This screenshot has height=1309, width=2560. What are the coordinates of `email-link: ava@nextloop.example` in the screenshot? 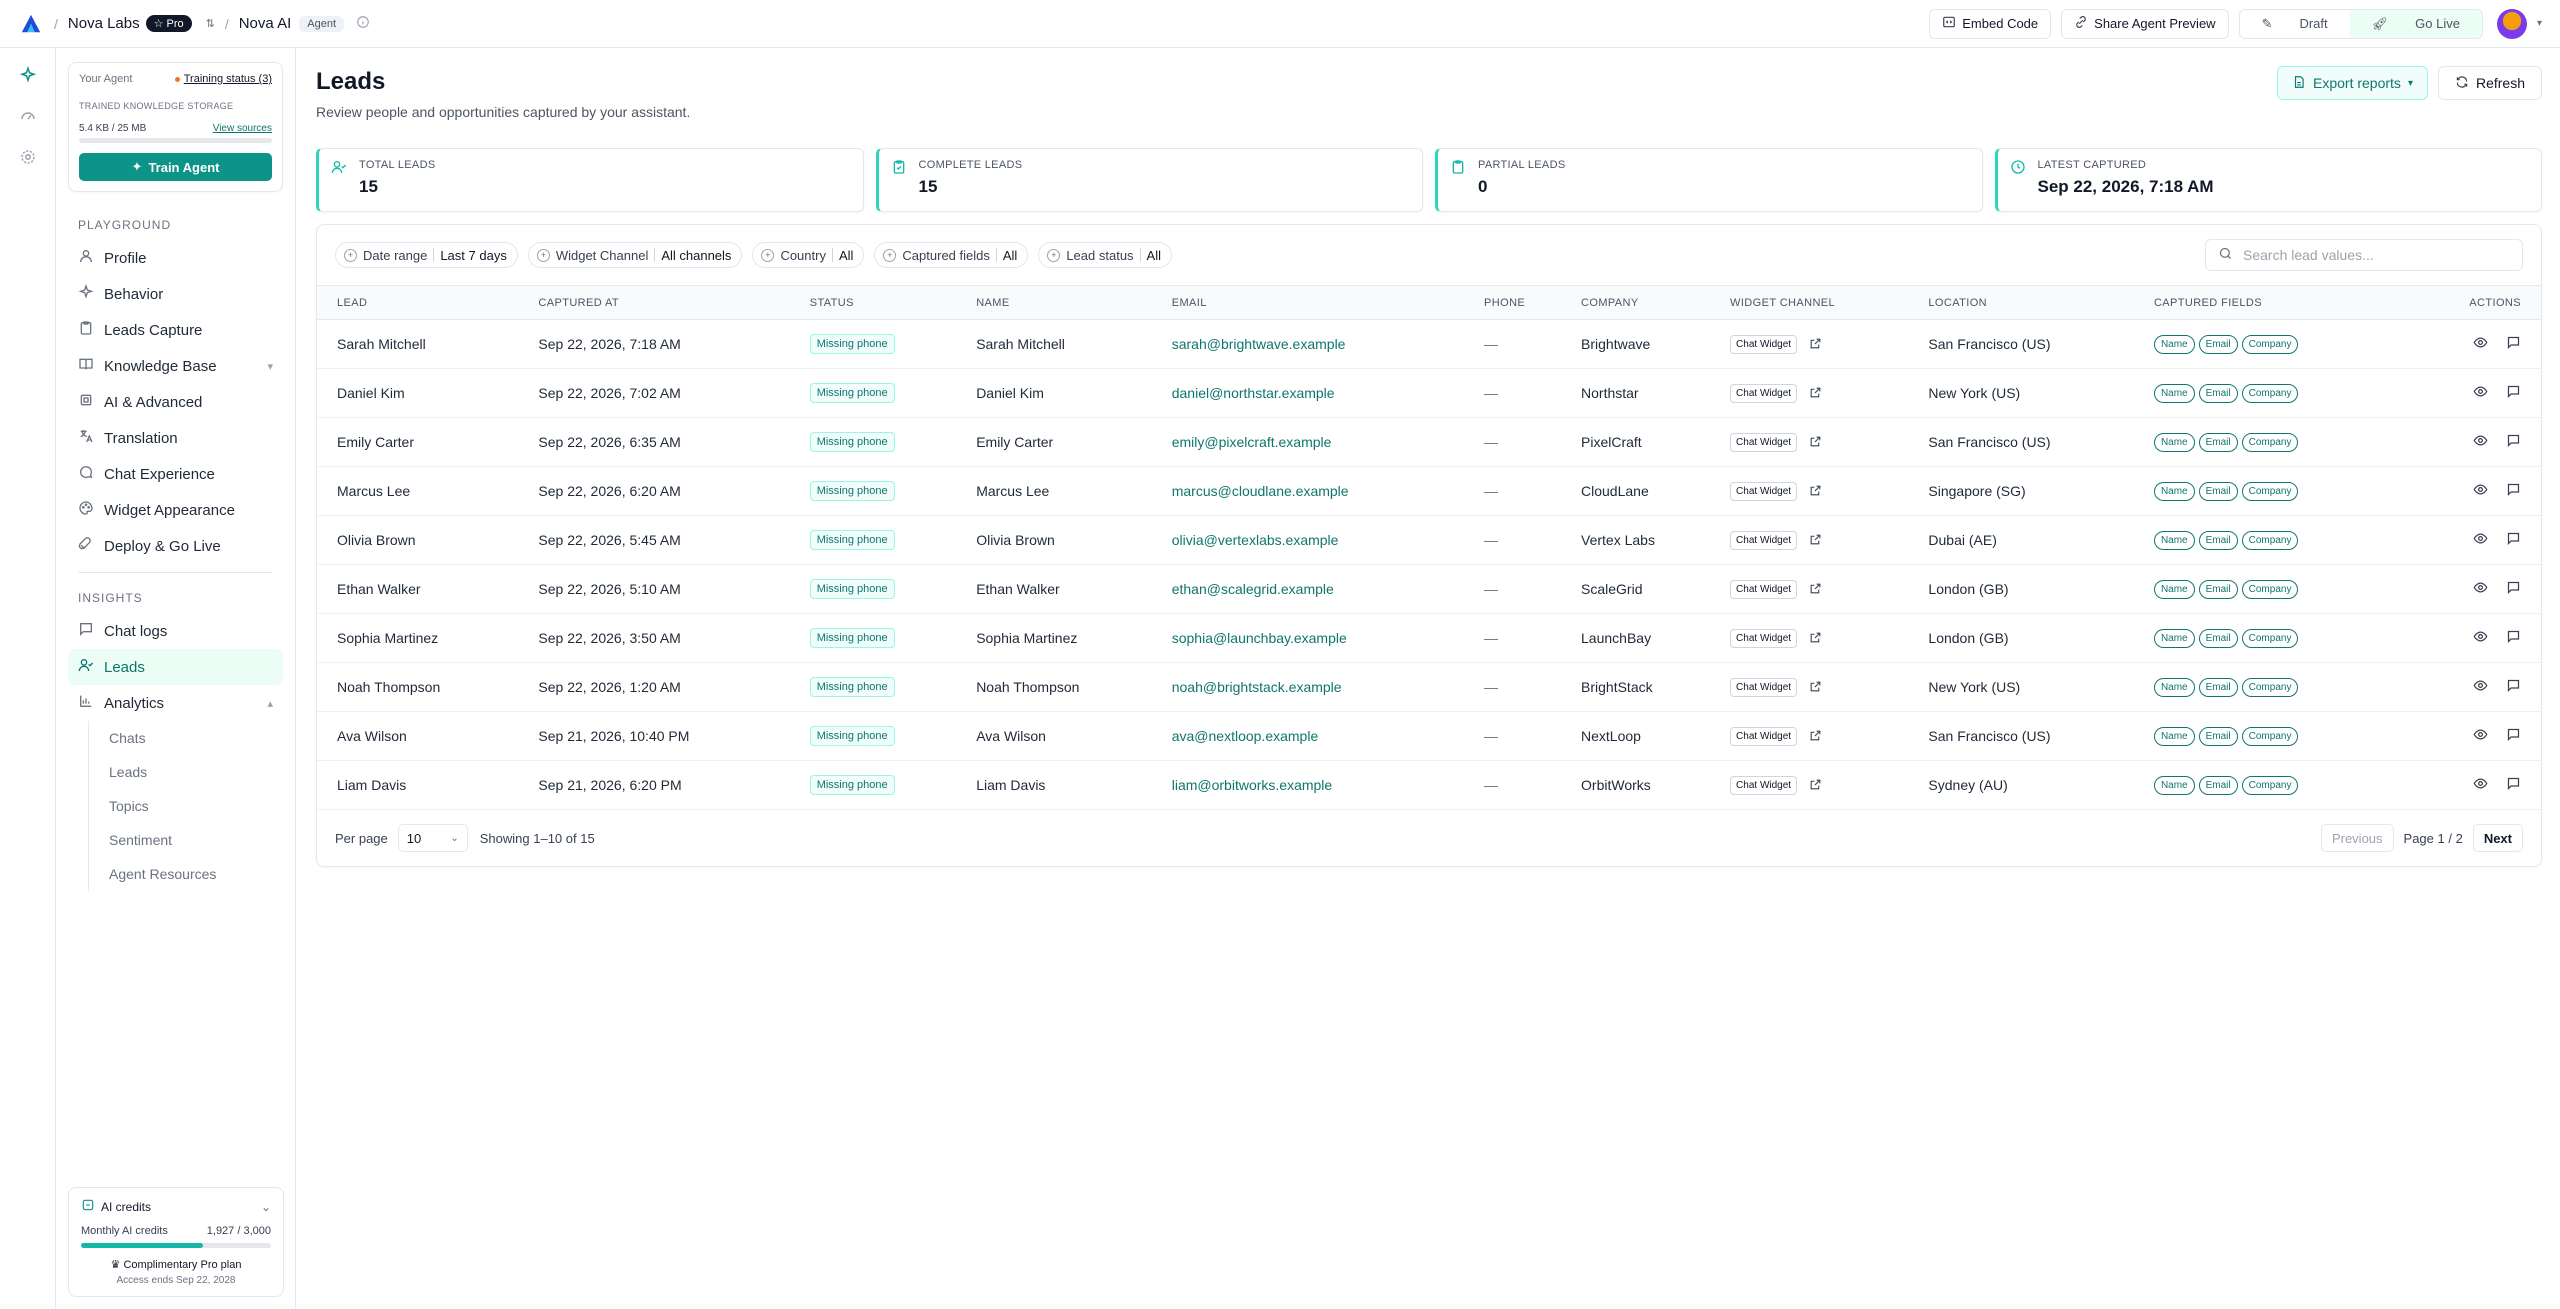 It's located at (1245, 736).